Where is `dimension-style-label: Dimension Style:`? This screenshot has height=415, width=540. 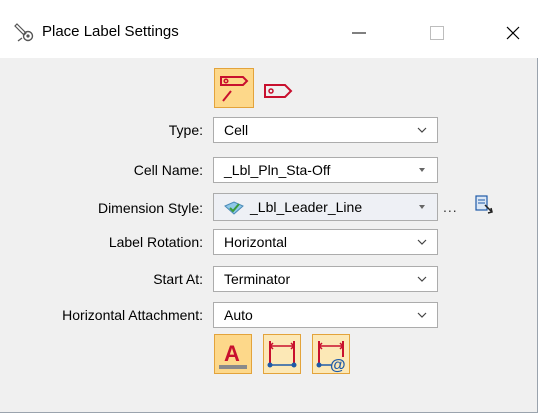 dimension-style-label: Dimension Style: is located at coordinates (150, 208).